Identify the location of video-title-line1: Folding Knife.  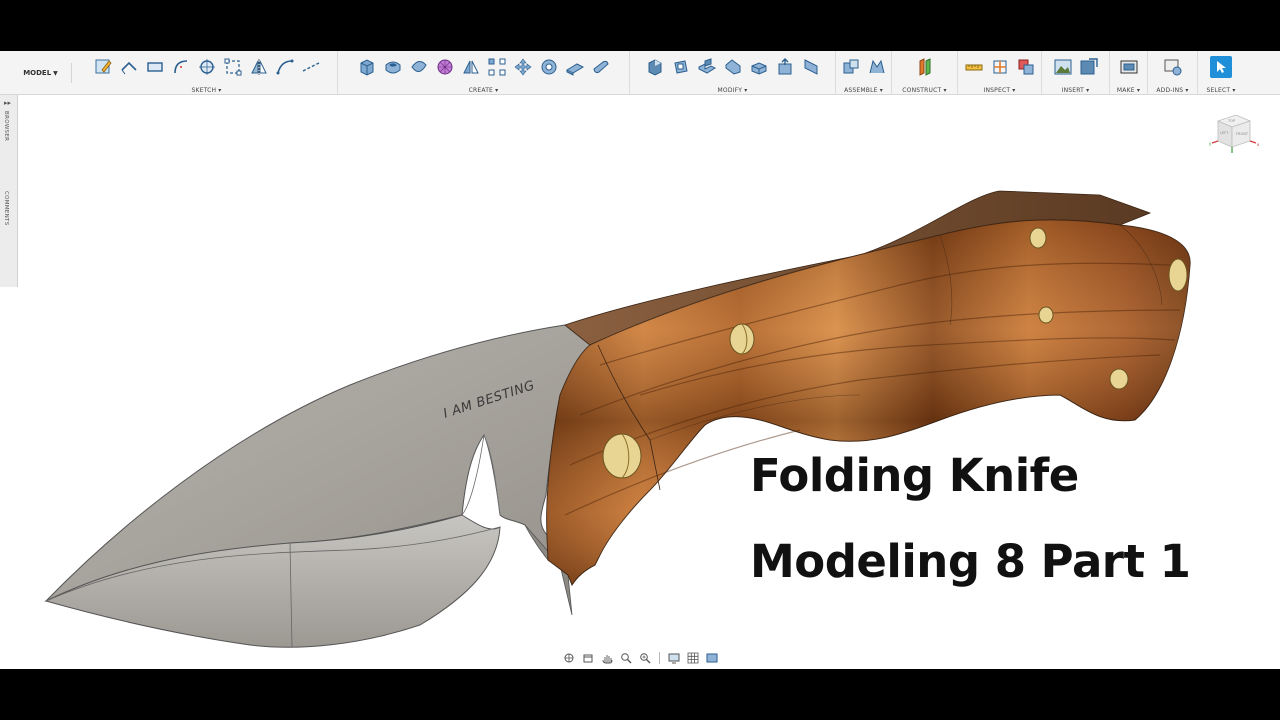
(914, 475).